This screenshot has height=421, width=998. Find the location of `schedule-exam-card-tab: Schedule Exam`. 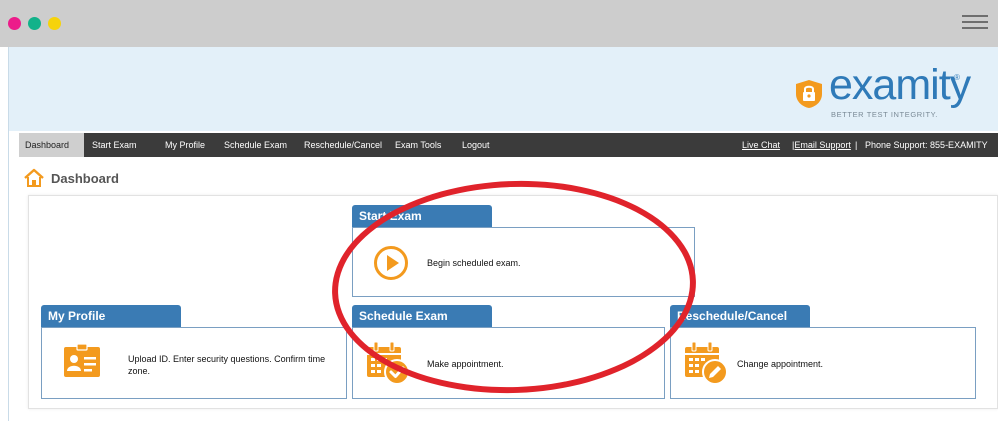

schedule-exam-card-tab: Schedule Exam is located at coordinates (422, 316).